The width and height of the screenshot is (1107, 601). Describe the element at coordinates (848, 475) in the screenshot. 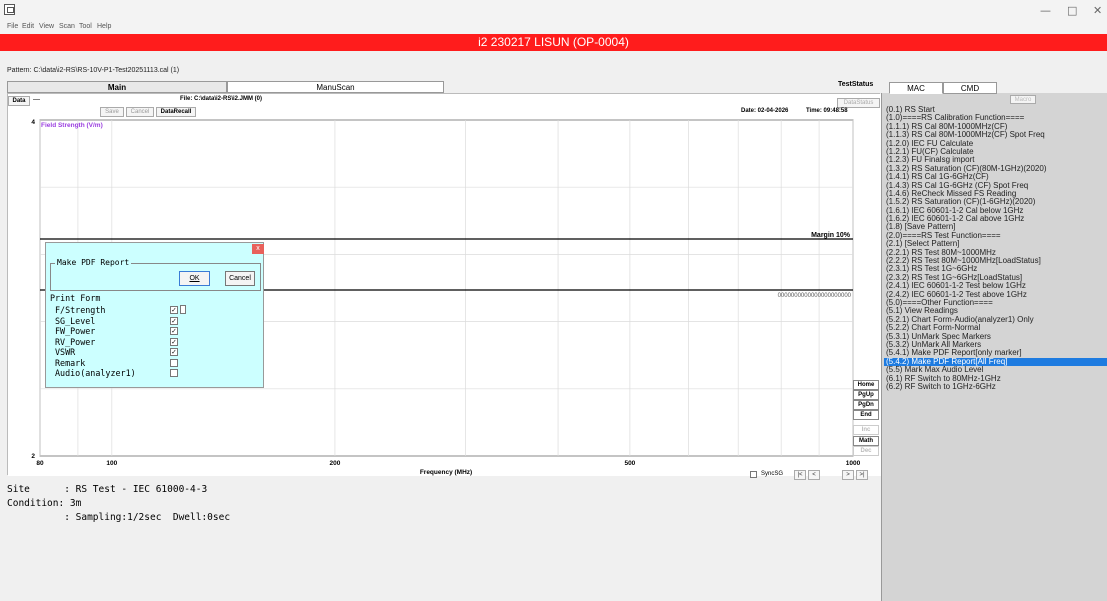

I see `nav-next-button: >` at that location.